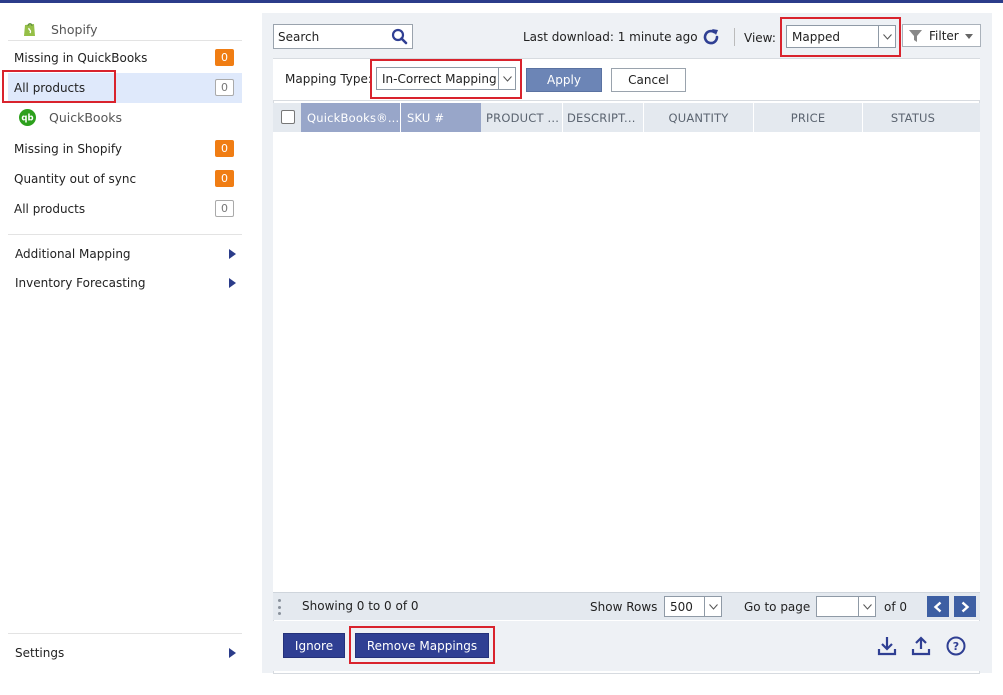 This screenshot has height=695, width=1003. What do you see at coordinates (422, 645) in the screenshot?
I see `remove-mappings-button: Remove Mappings` at bounding box center [422, 645].